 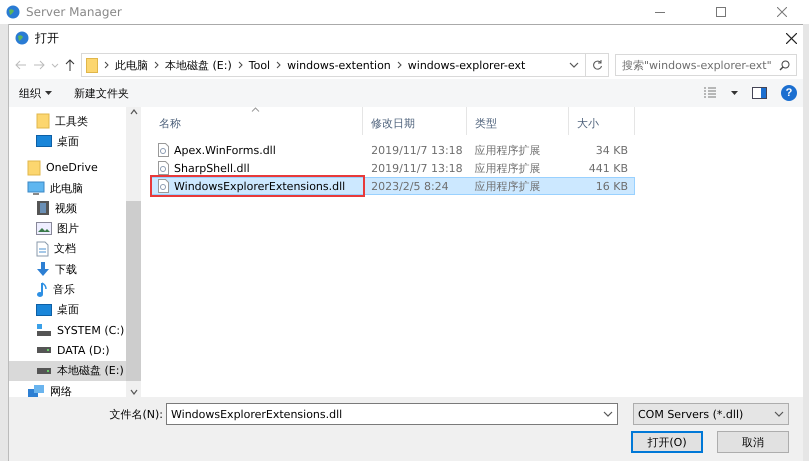 What do you see at coordinates (67, 208) in the screenshot?
I see `sidebar-item: 视频` at bounding box center [67, 208].